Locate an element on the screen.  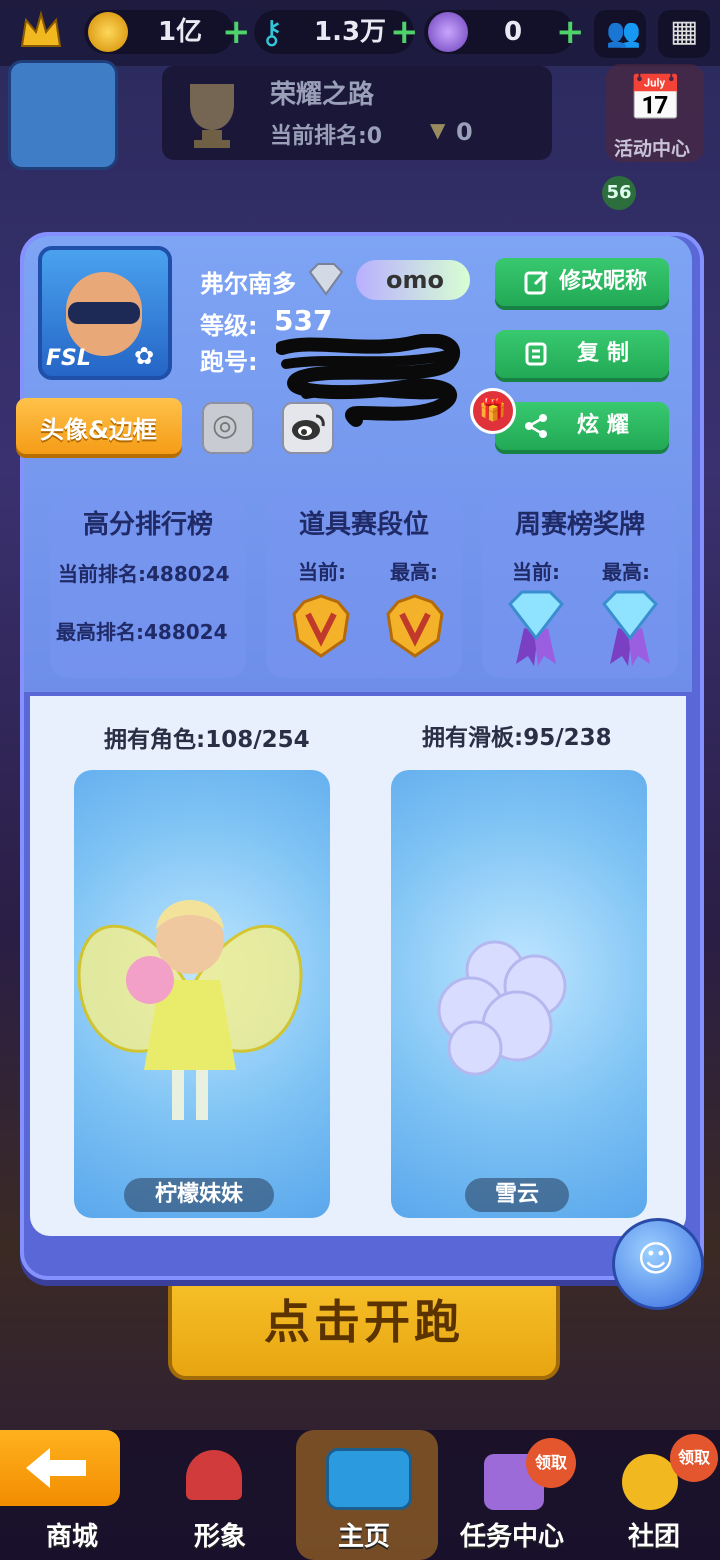
crew-tag-text: omo is located at coordinates (415, 280).